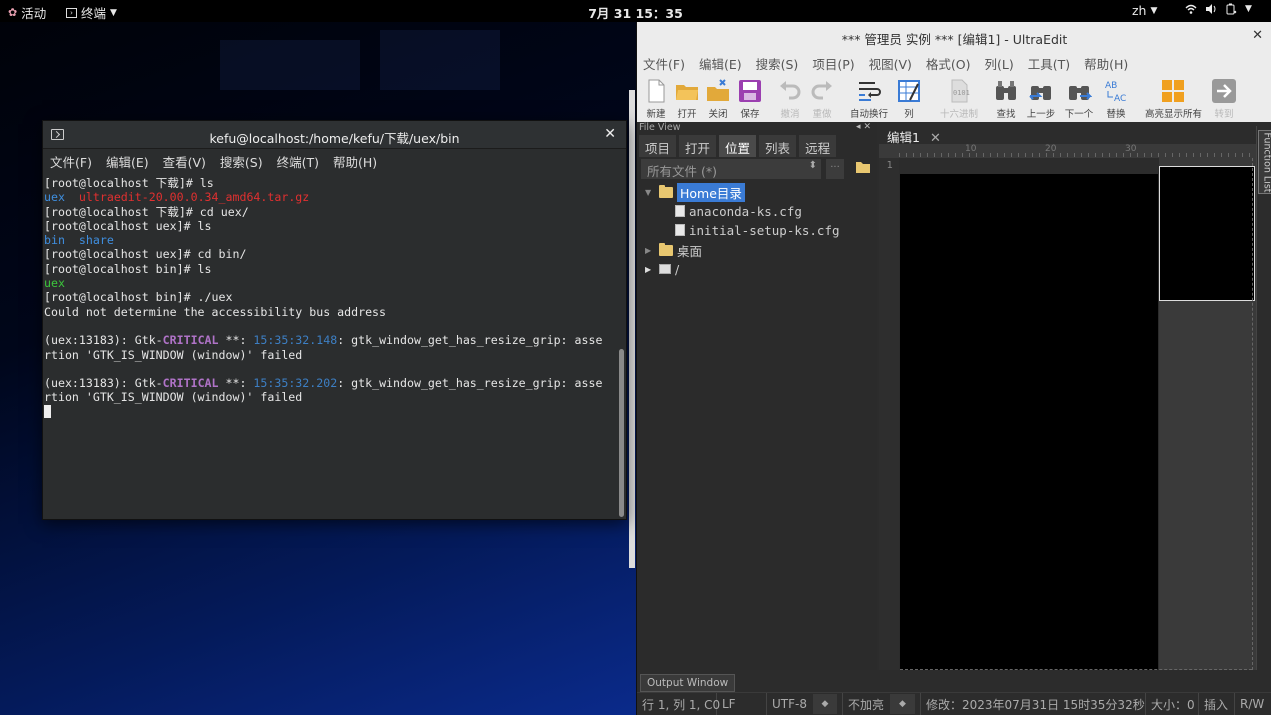  Describe the element at coordinates (331, 411) in the screenshot. I see `terminal-line` at that location.